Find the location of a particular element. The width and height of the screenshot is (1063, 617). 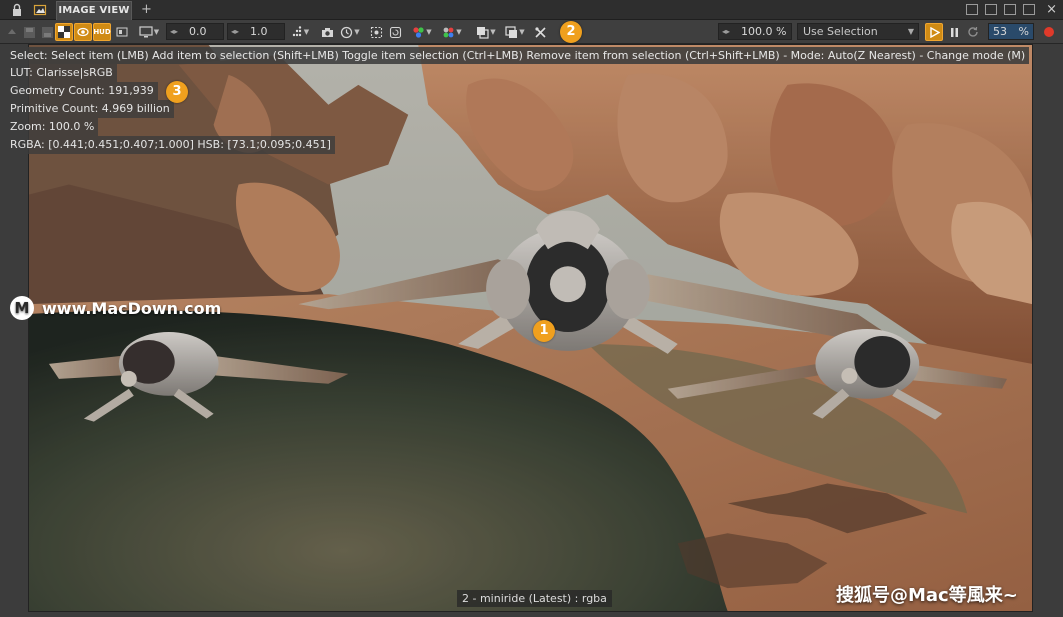

exposure-value: 0.0 is located at coordinates (198, 31).